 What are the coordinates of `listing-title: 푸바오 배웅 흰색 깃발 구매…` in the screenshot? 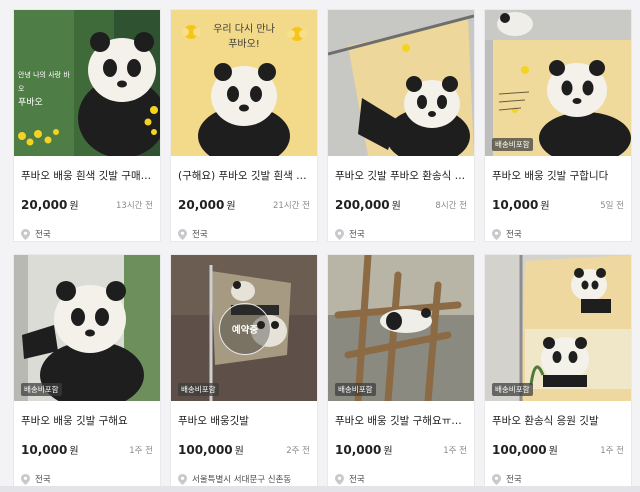 It's located at (88, 175).